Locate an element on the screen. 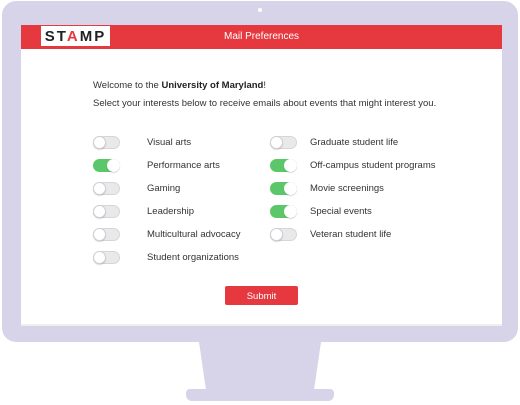 Image resolution: width=520 pixels, height=405 pixels. interest-label: Veteran student life is located at coordinates (351, 234).